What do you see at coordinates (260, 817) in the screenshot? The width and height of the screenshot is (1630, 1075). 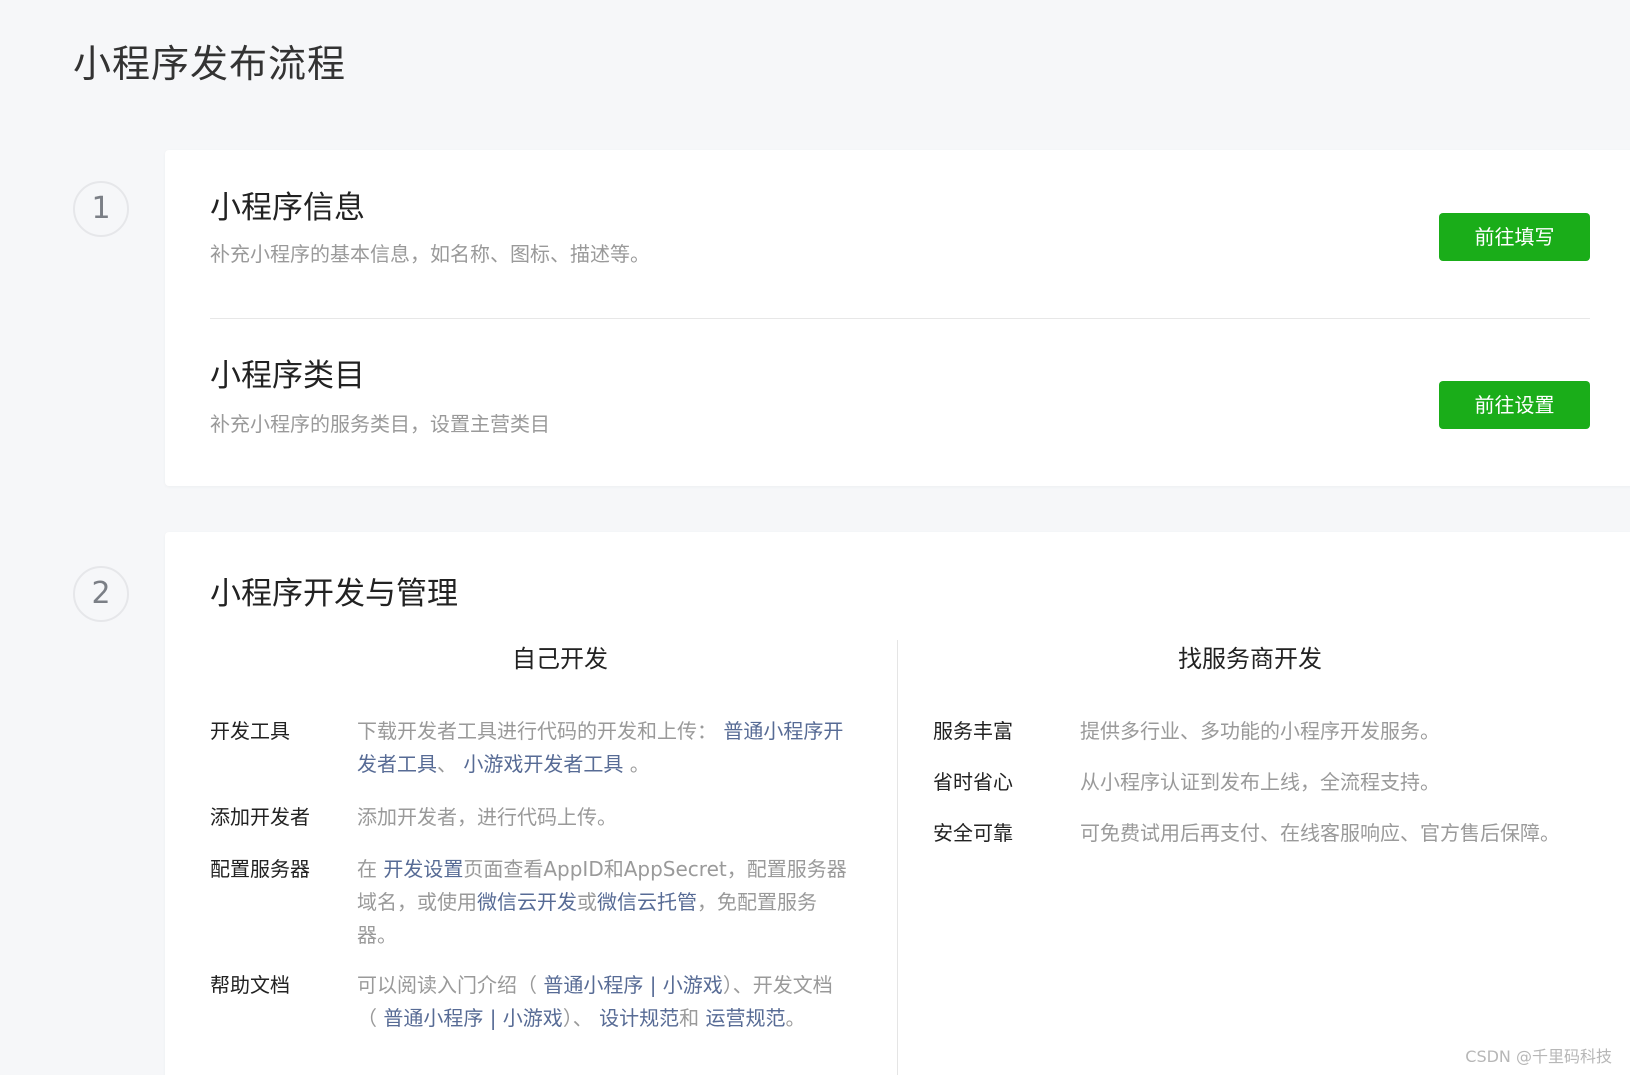 I see `add-developer-label: 添加开发者` at bounding box center [260, 817].